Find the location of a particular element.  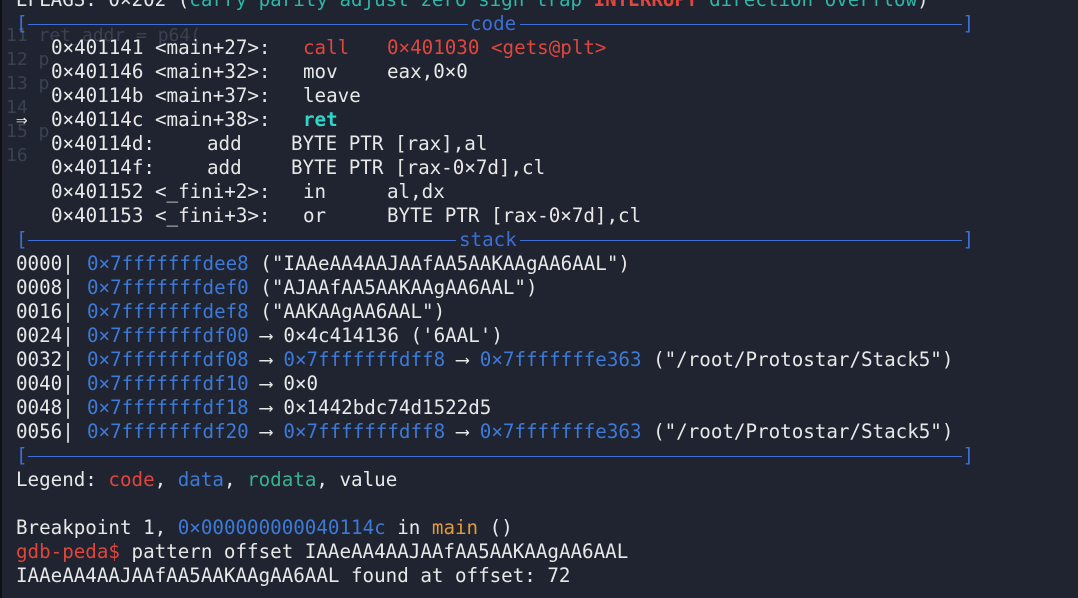

eflags-set-flag: INTERRUPT is located at coordinates (646, 5).